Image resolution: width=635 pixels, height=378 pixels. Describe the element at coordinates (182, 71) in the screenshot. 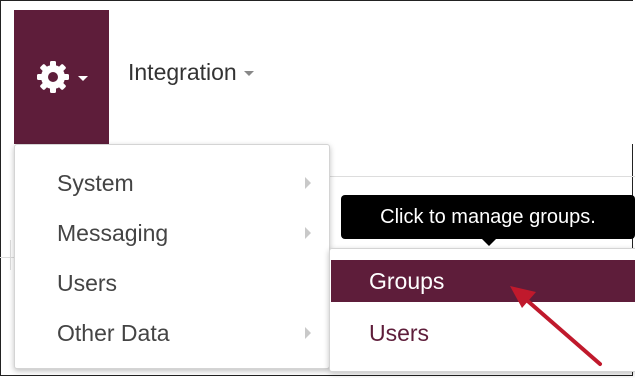

I see `integration-label: Integration` at that location.